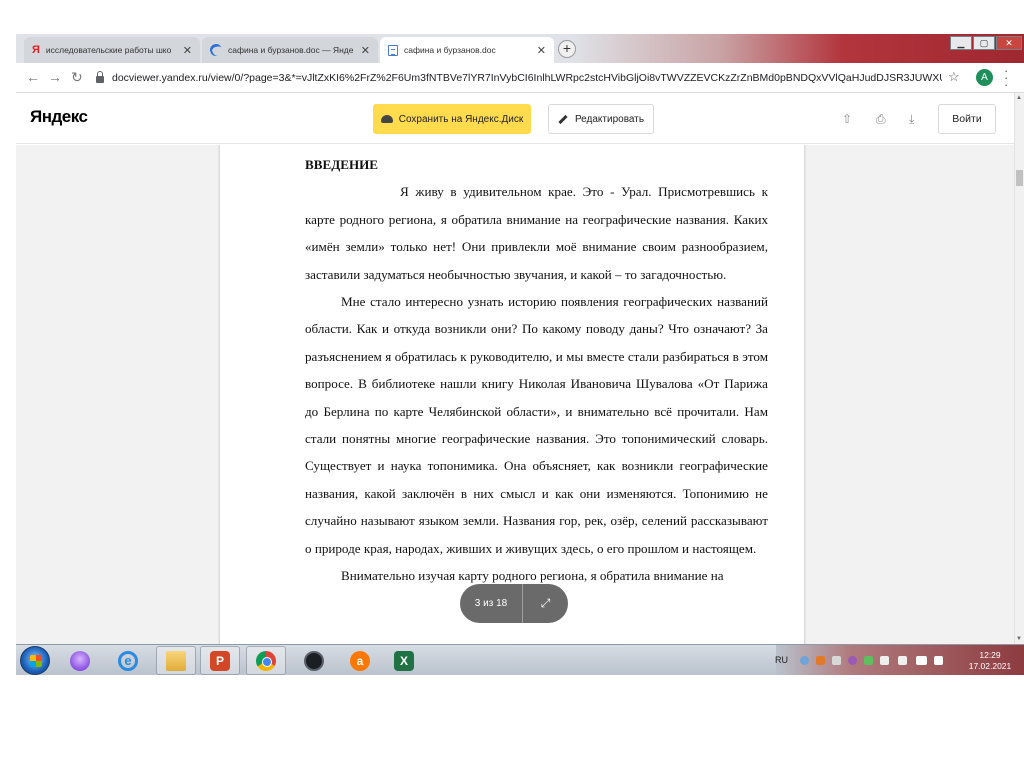 The width and height of the screenshot is (1024, 767). I want to click on speedtest-icon, so click(314, 660).